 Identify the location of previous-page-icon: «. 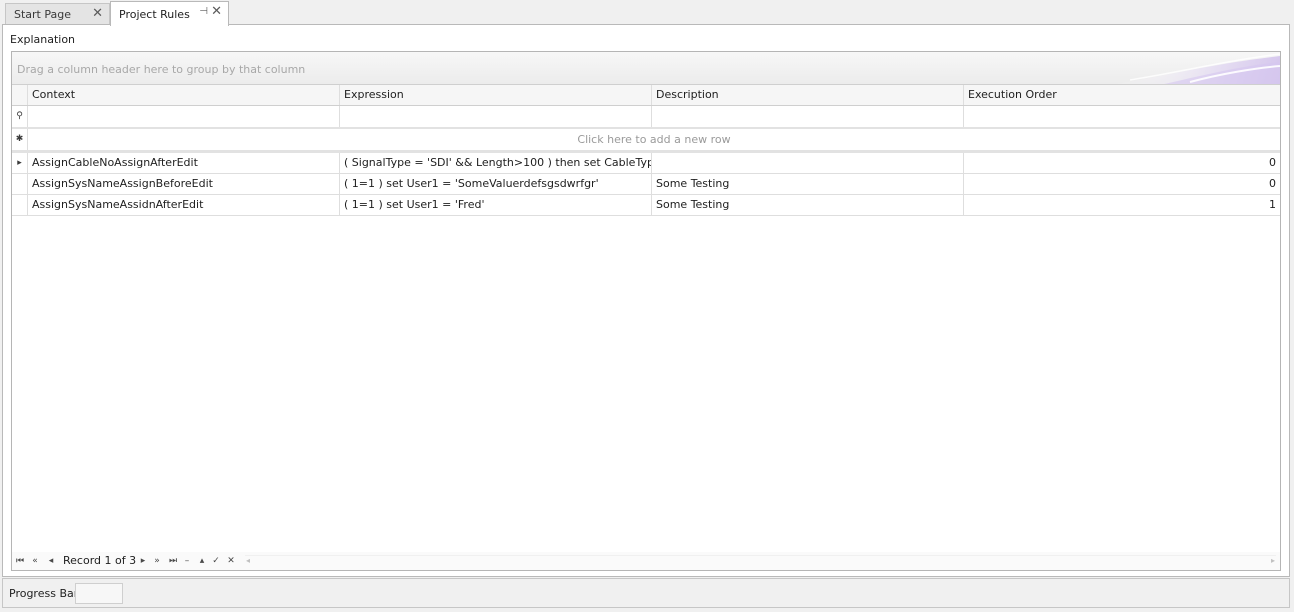
(35, 561).